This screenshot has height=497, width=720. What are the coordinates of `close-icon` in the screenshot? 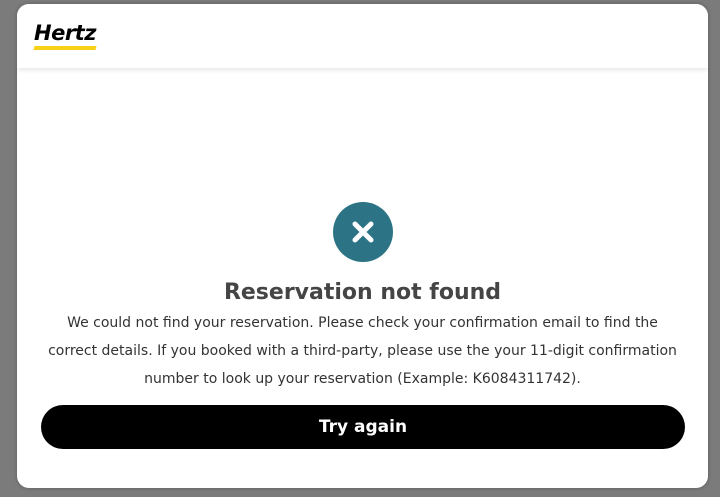 It's located at (363, 232).